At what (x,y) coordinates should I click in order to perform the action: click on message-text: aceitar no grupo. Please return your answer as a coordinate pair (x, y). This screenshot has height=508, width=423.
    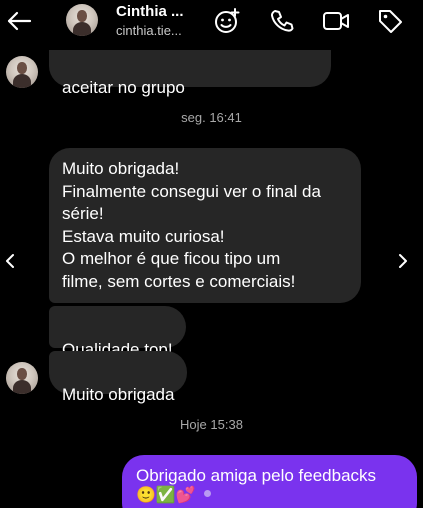
    Looking at the image, I should click on (123, 87).